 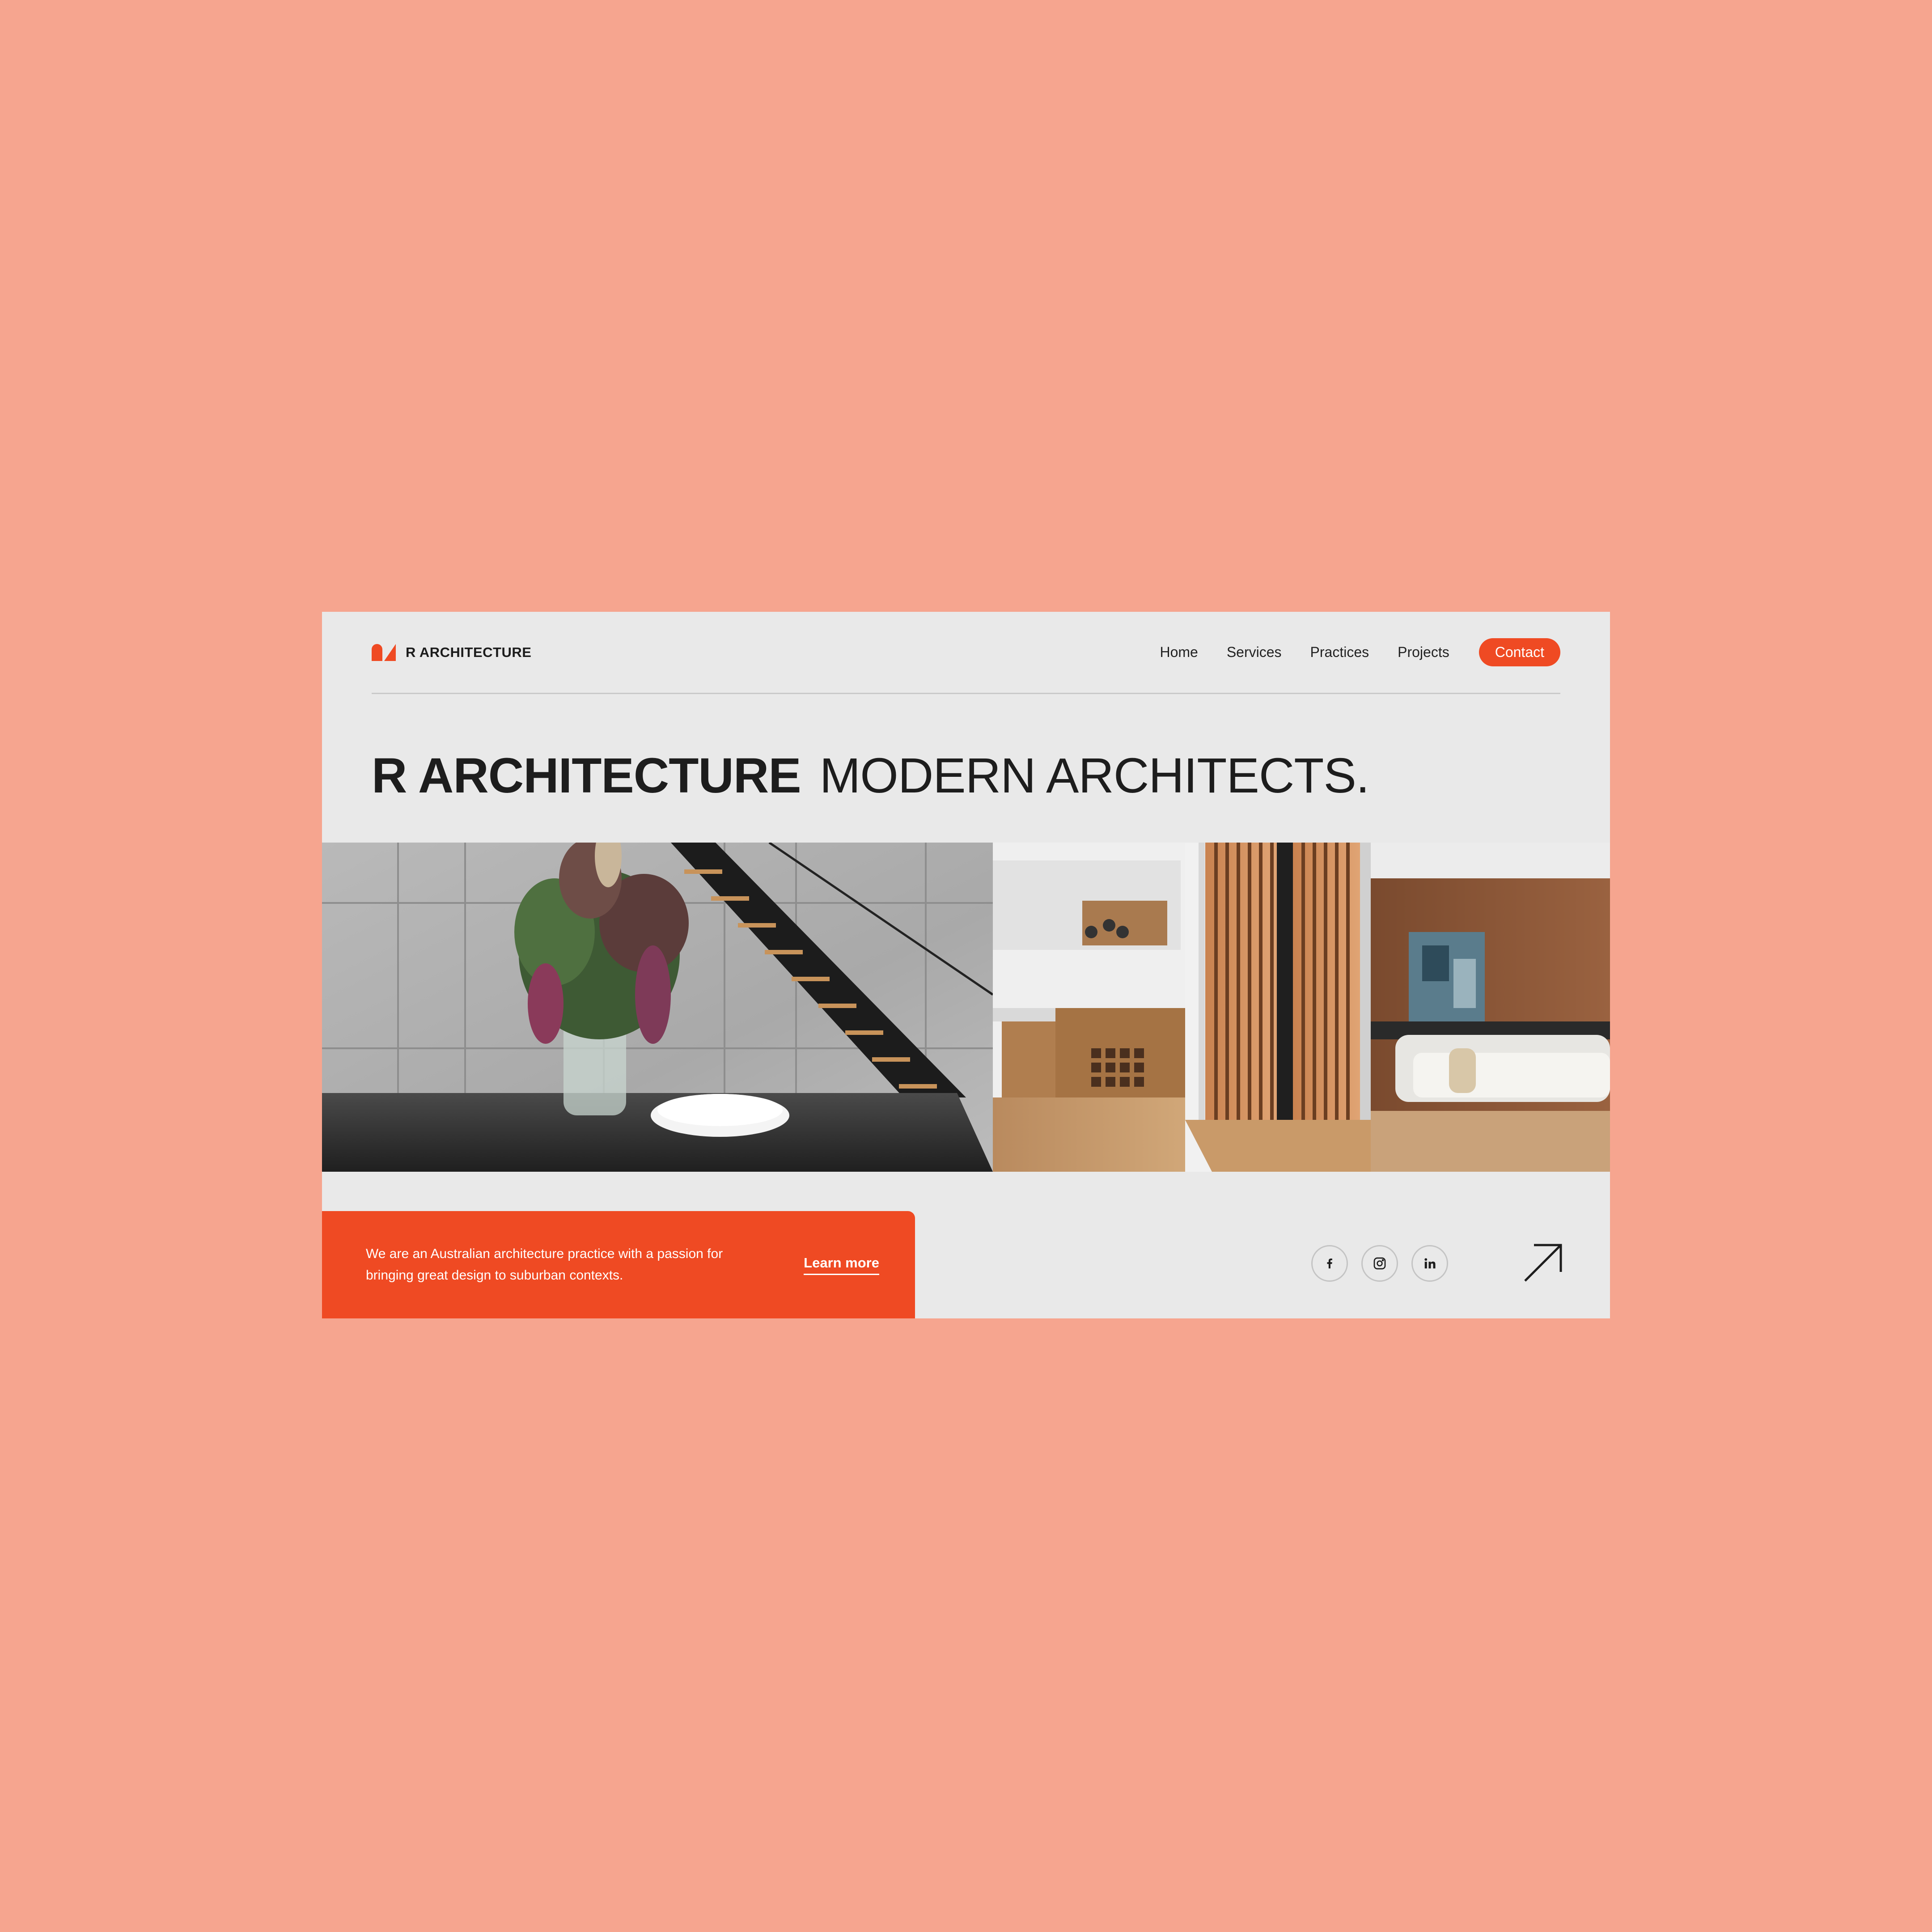 I want to click on r-architecture-logo-icon, so click(x=384, y=652).